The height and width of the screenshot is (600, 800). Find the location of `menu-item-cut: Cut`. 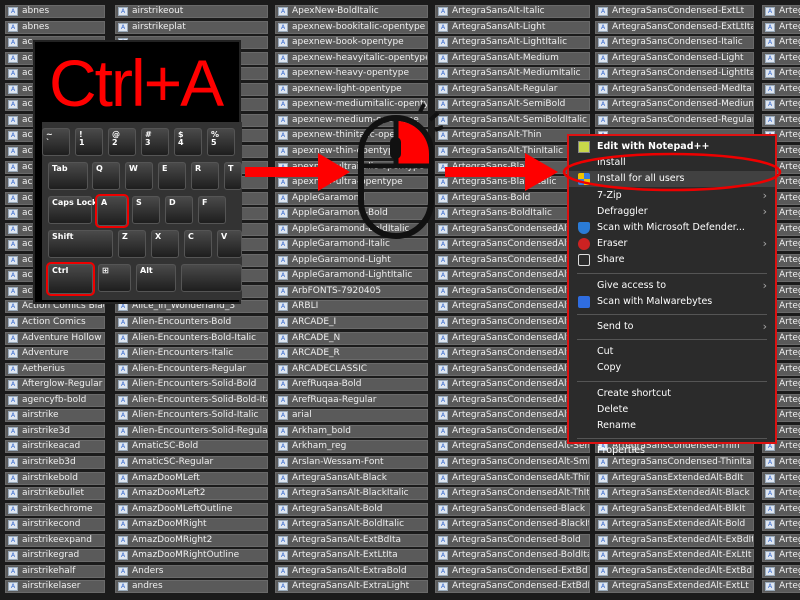

menu-item-cut: Cut is located at coordinates (672, 352).